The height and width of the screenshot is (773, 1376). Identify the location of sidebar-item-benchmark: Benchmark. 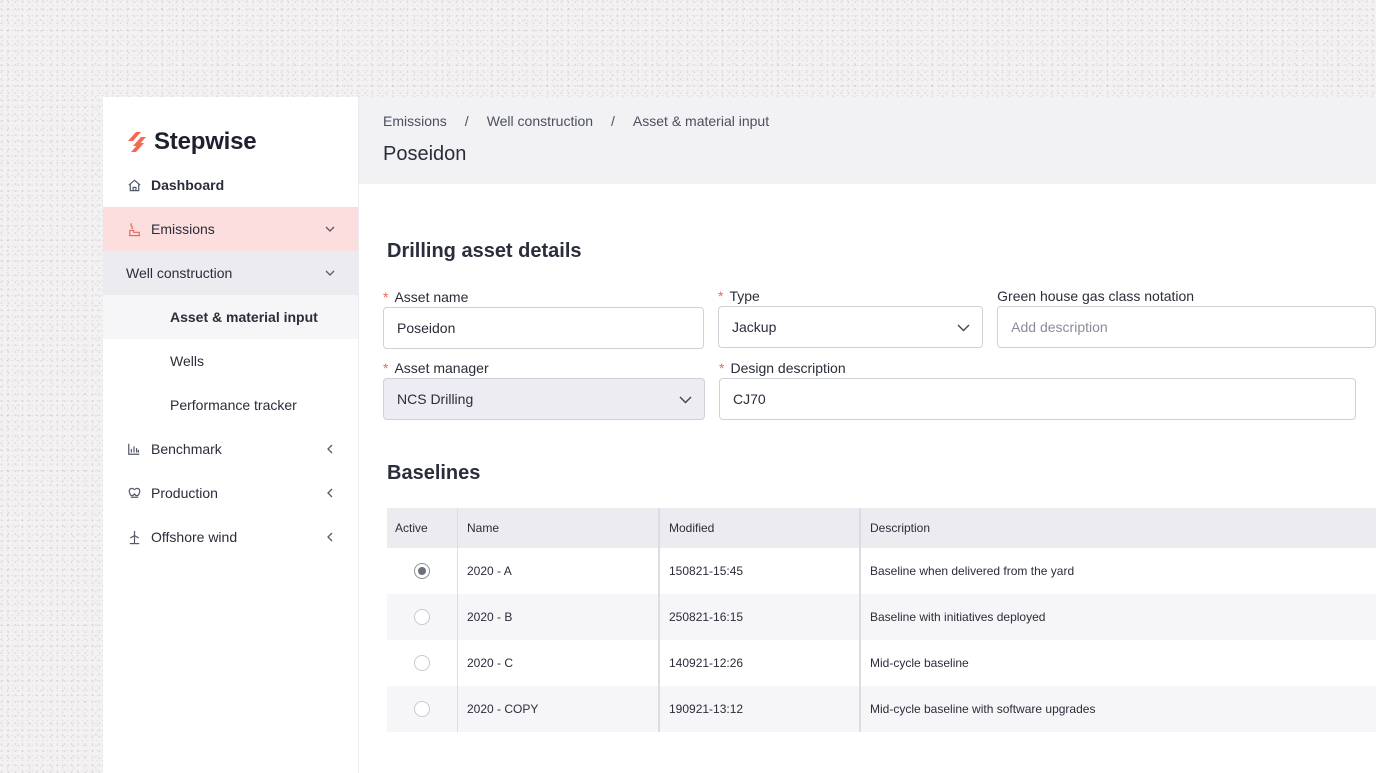
(230, 449).